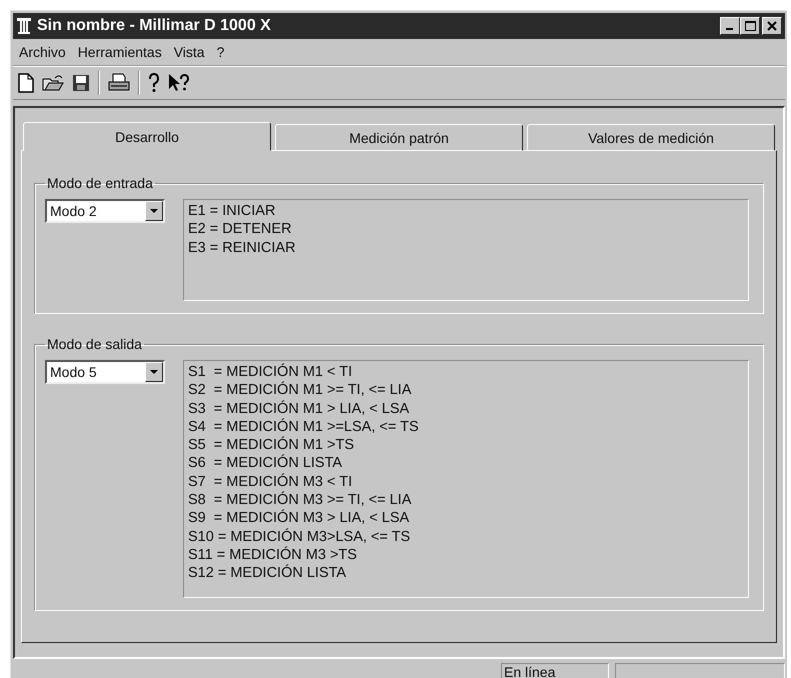 This screenshot has width=791, height=678. What do you see at coordinates (26, 83) in the screenshot?
I see `new-document-icon` at bounding box center [26, 83].